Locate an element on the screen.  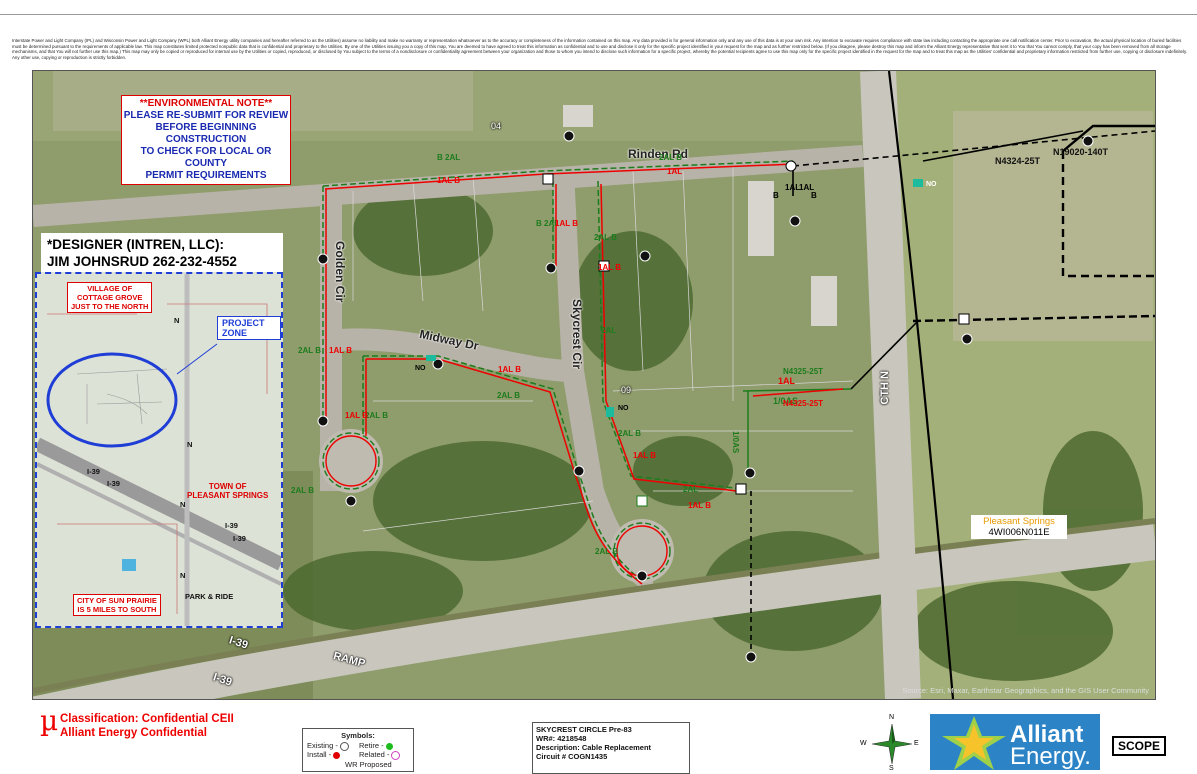
legend-existing-label: Existing - is located at coordinates (322, 745).